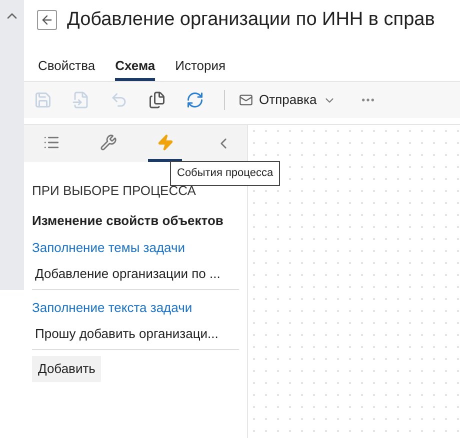 The image size is (460, 438). Describe the element at coordinates (157, 100) in the screenshot. I see `copy-icon` at that location.